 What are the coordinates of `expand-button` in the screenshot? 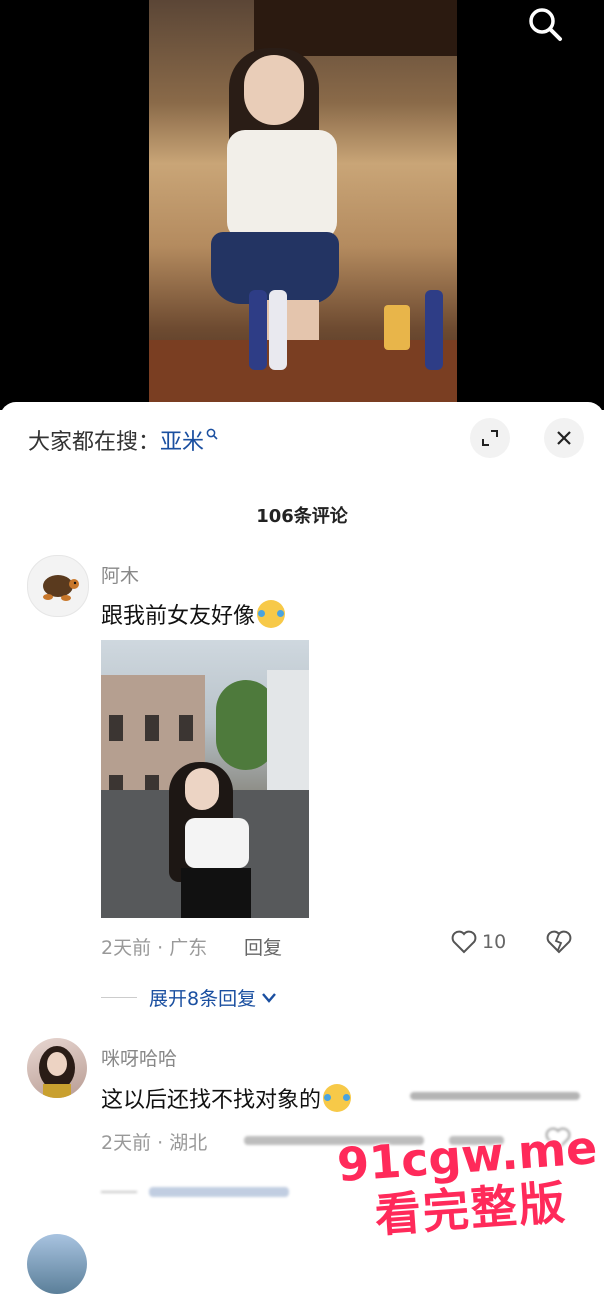 It's located at (490, 438).